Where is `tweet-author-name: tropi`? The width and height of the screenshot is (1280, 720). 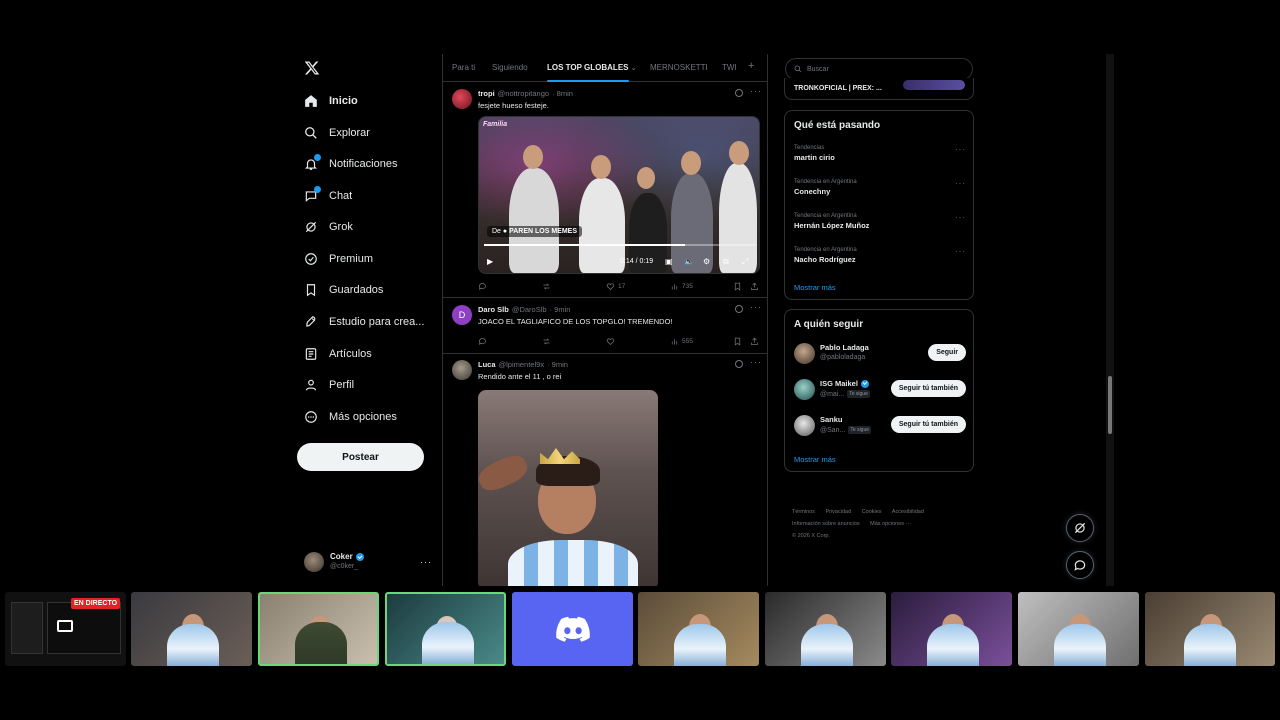
tweet-author-name: tropi is located at coordinates (486, 93).